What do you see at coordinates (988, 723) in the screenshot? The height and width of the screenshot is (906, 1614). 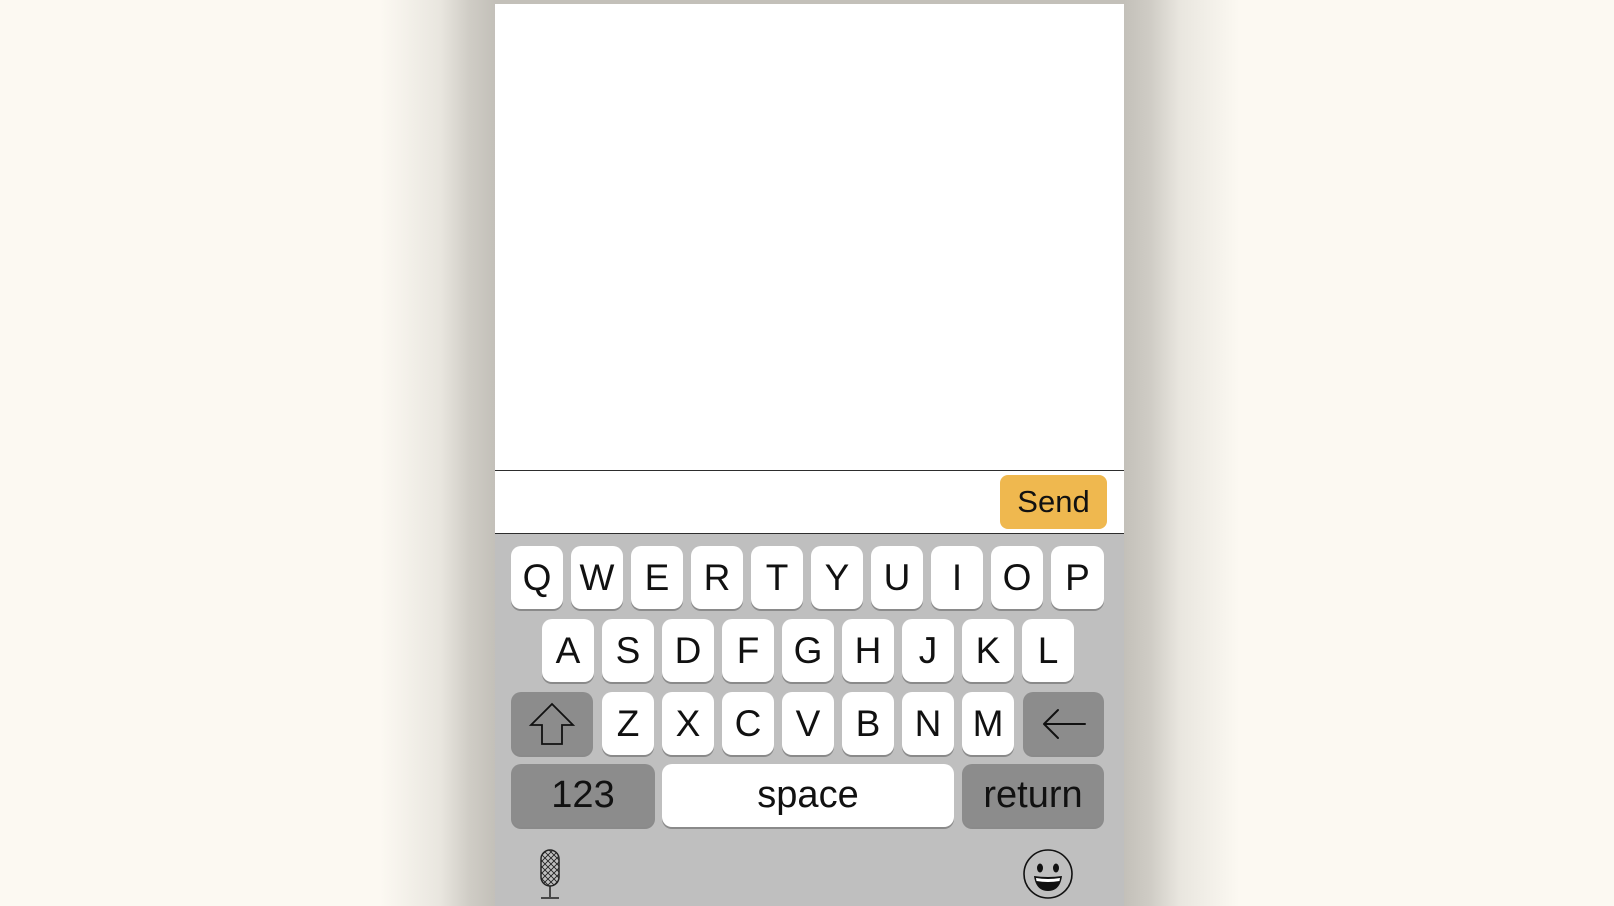 I see `key-m: M` at bounding box center [988, 723].